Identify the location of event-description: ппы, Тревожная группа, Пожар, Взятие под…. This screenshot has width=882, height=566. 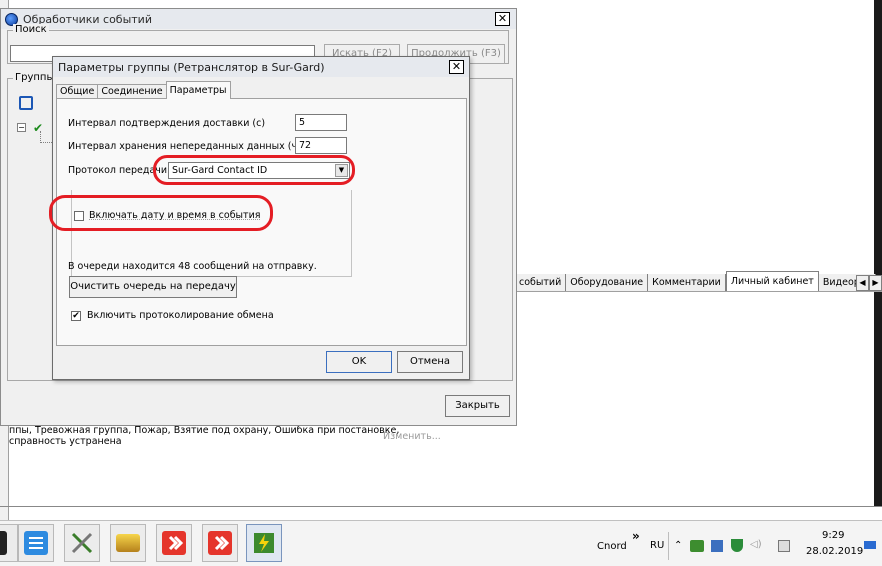
(204, 436).